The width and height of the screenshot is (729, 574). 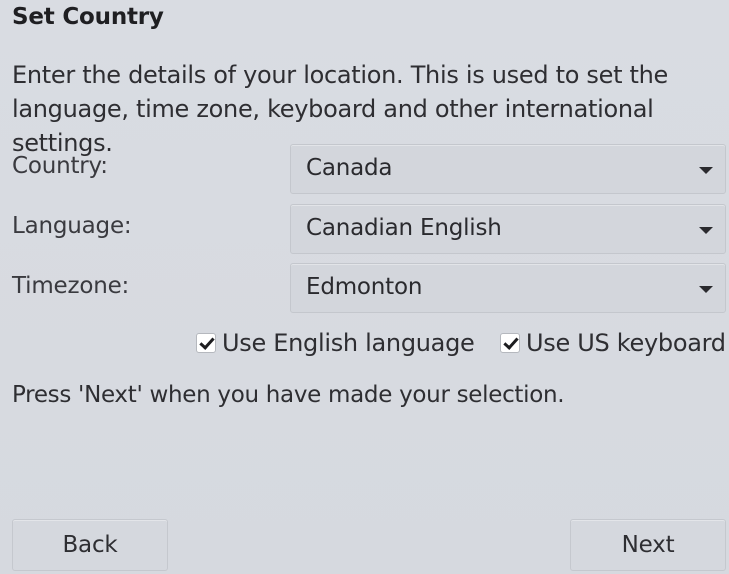 I want to click on use-english-language-label: Use English language, so click(x=348, y=343).